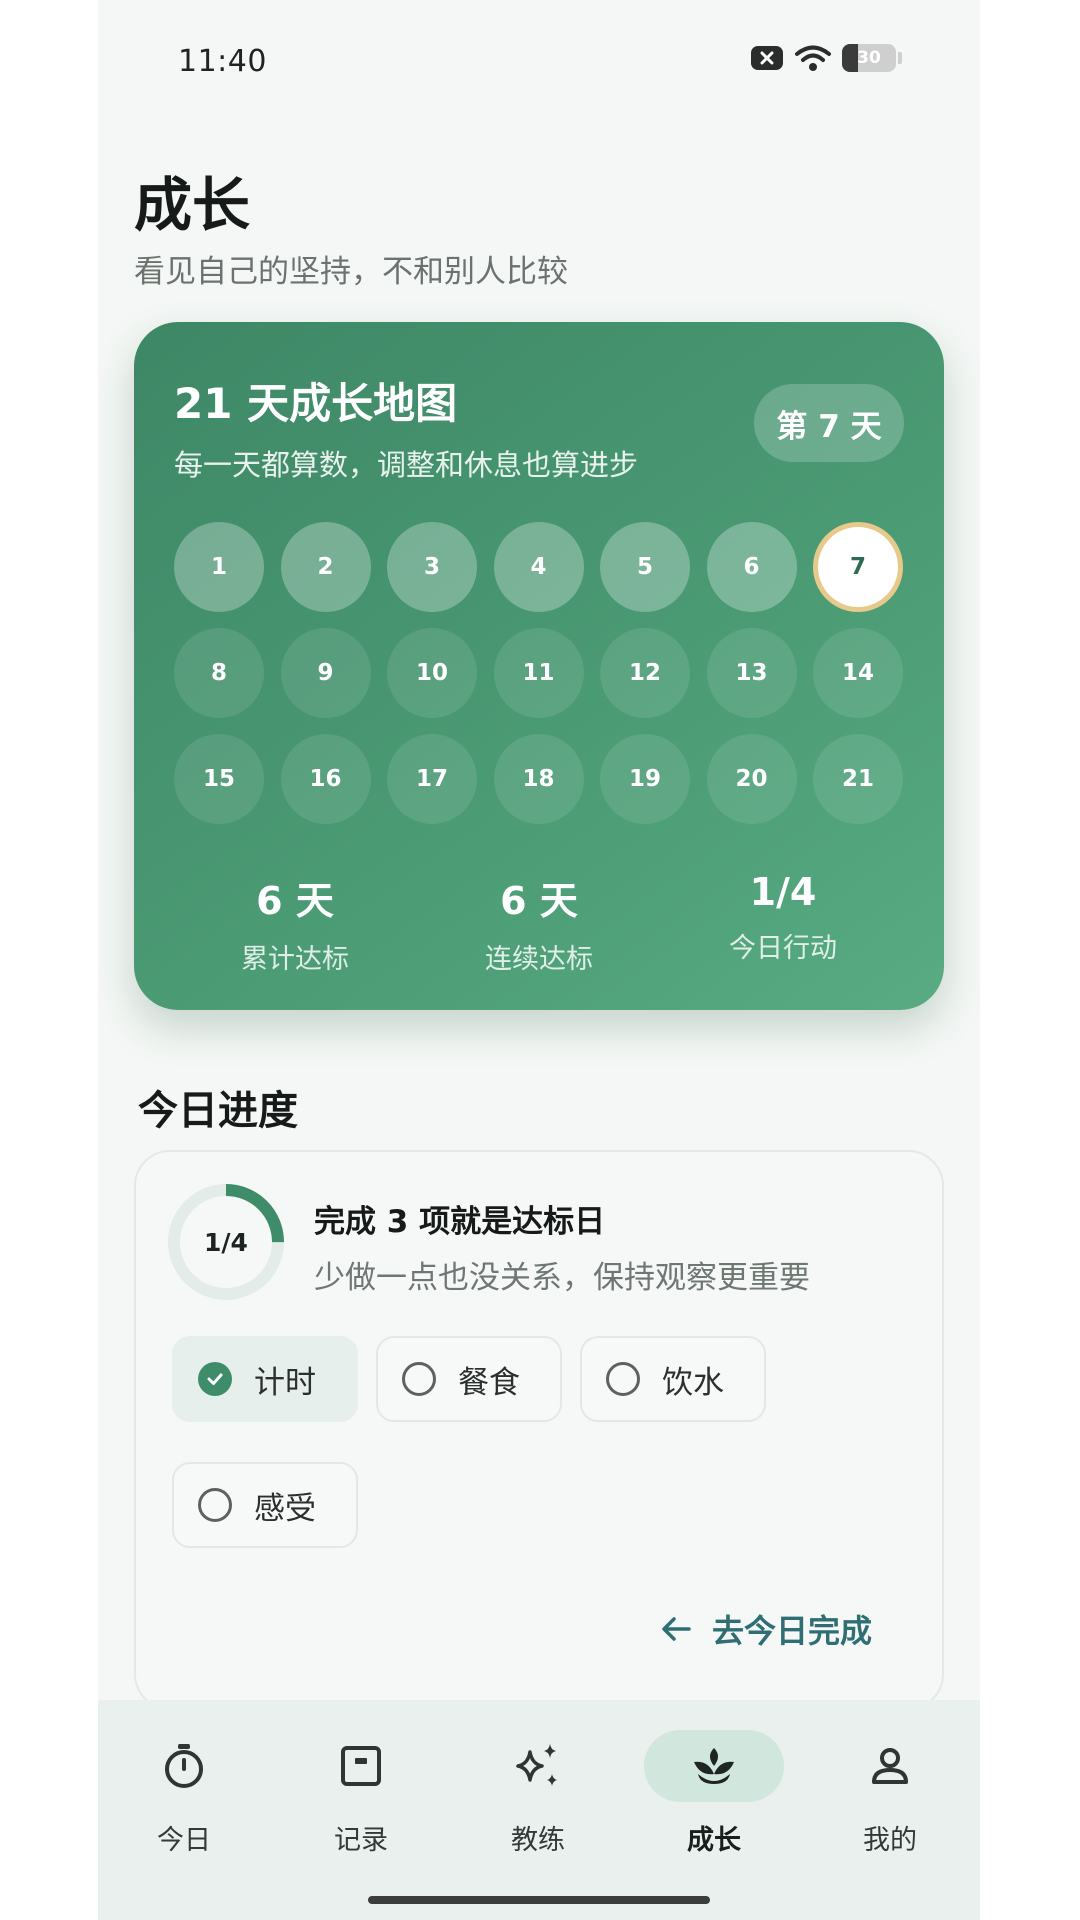  I want to click on nav-label: 成长, so click(714, 1840).